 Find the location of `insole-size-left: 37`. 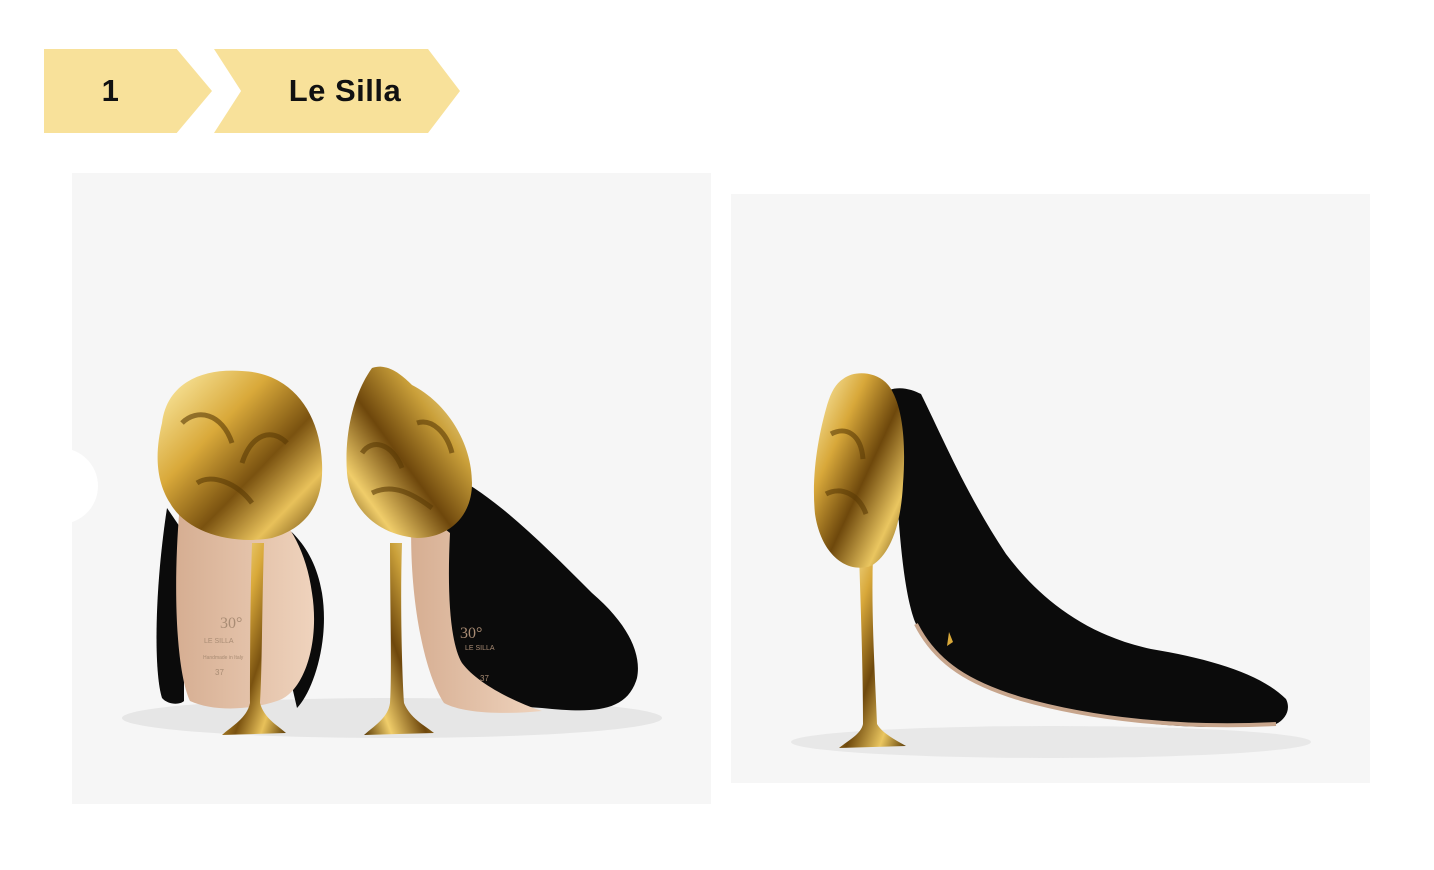

insole-size-left: 37 is located at coordinates (219, 672).